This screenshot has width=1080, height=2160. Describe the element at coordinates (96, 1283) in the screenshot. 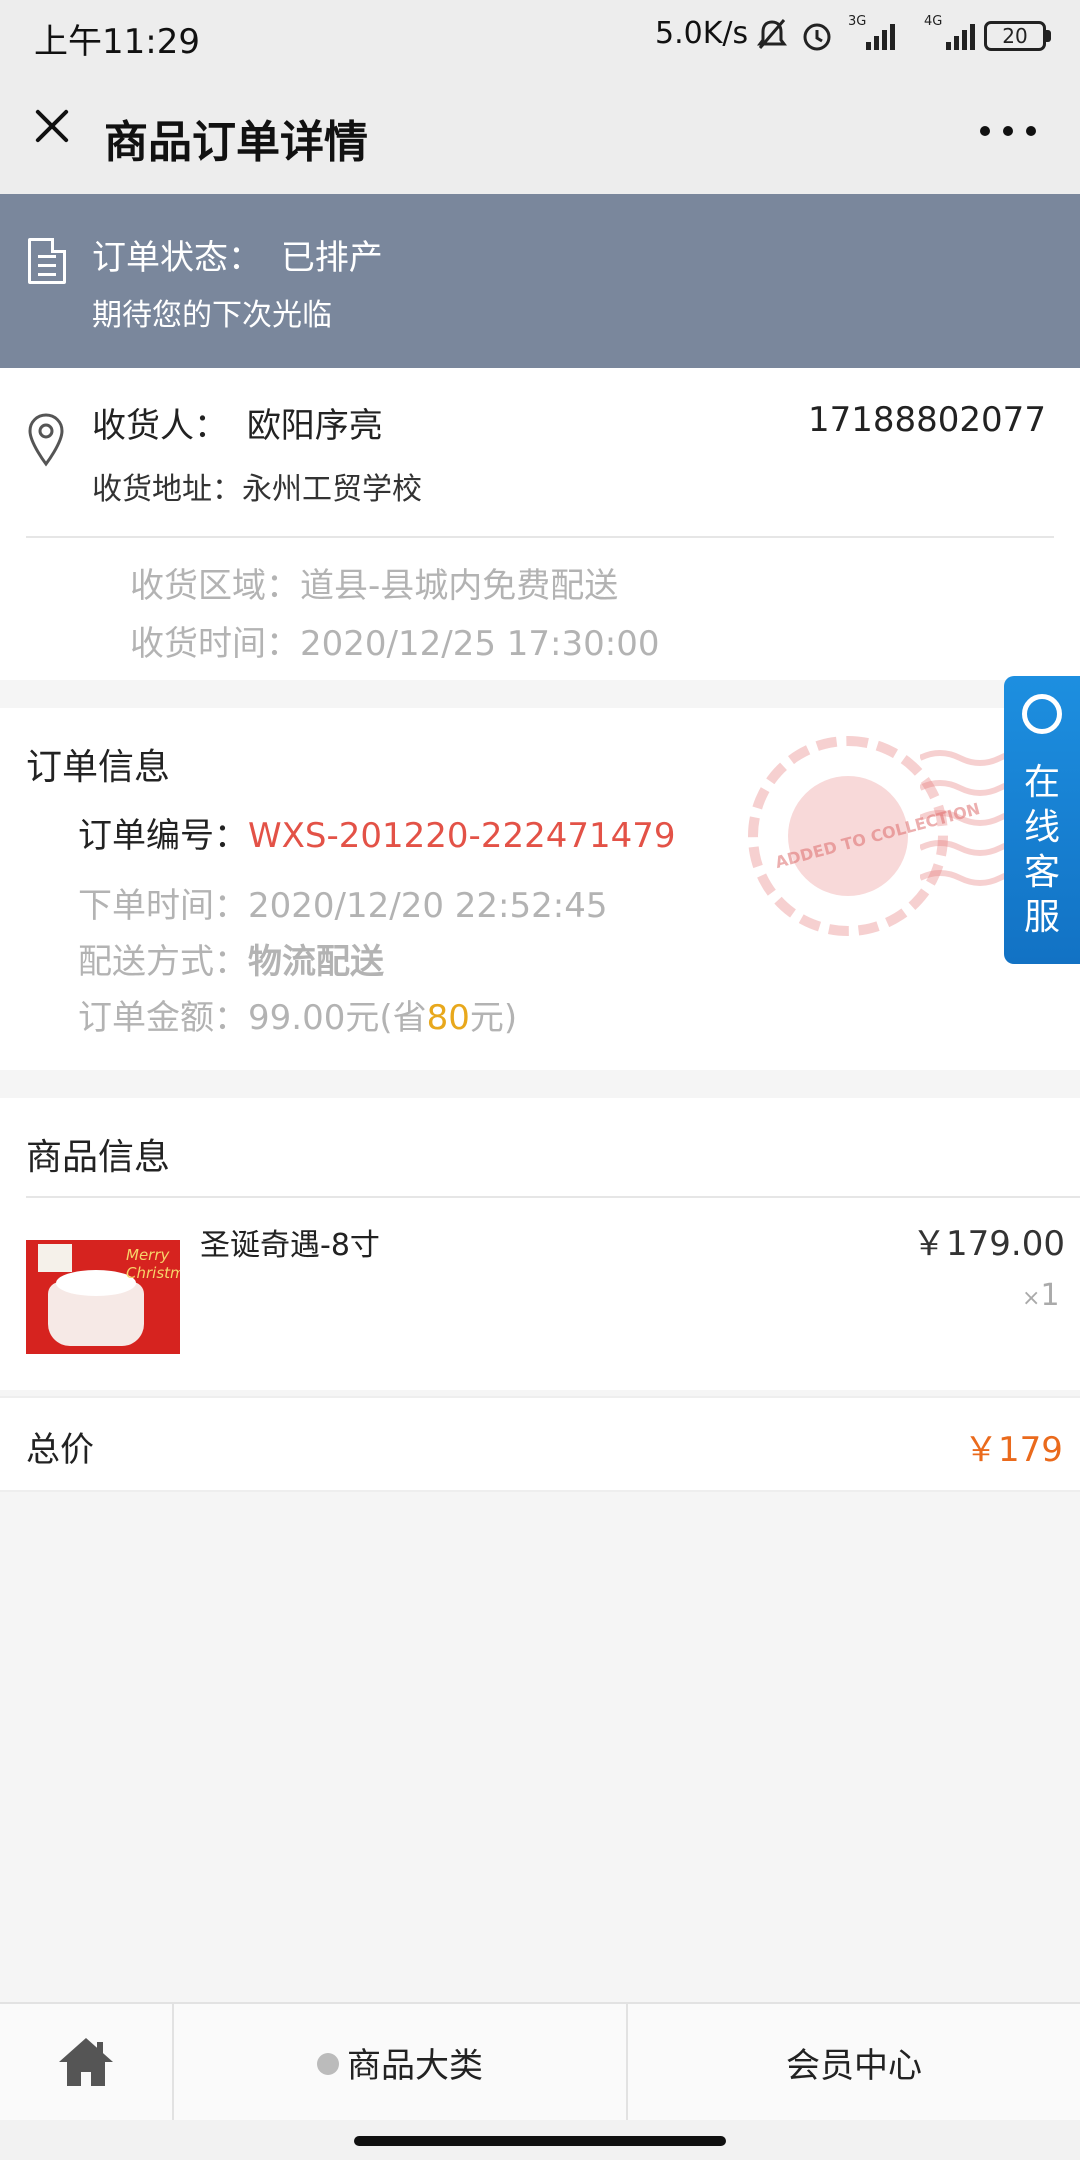

I see `cake-top` at that location.